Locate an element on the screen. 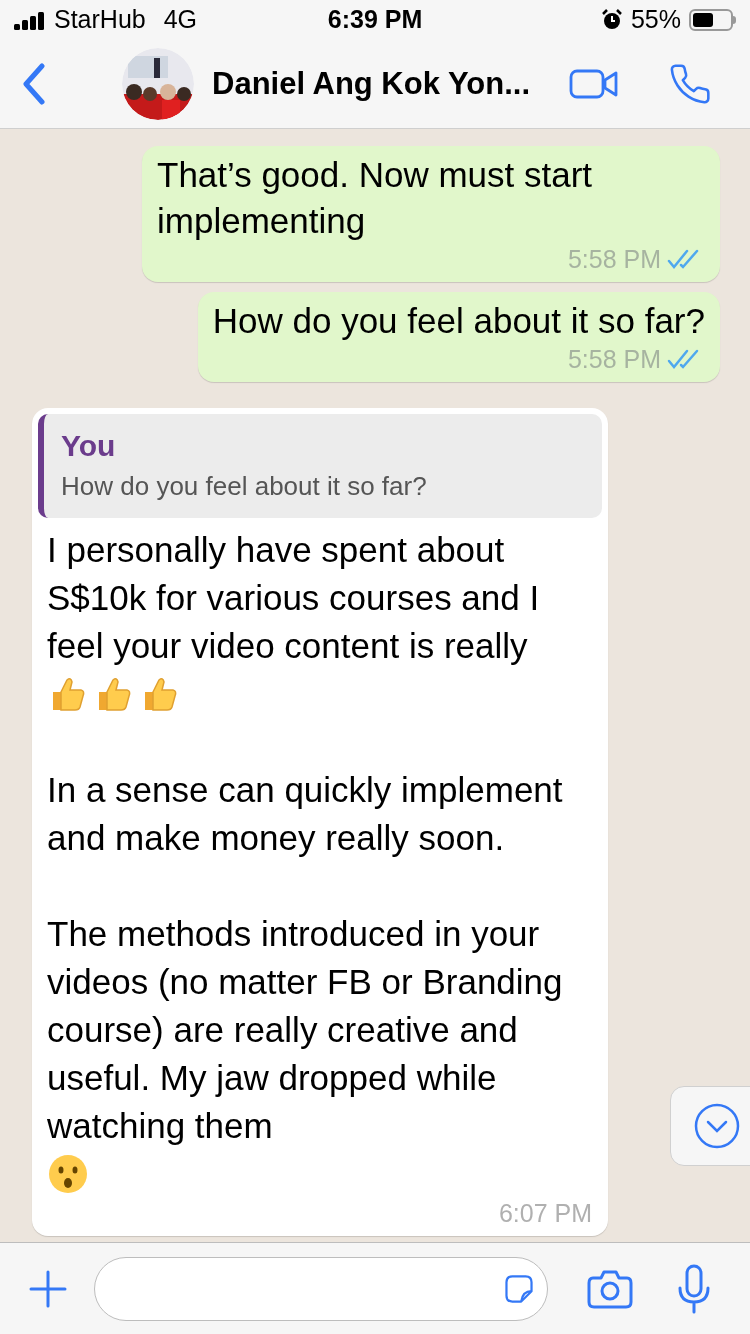  message-text: I personally have spent about S$10k for various courses and I feel your video content is really is located at coordinates (294, 598).